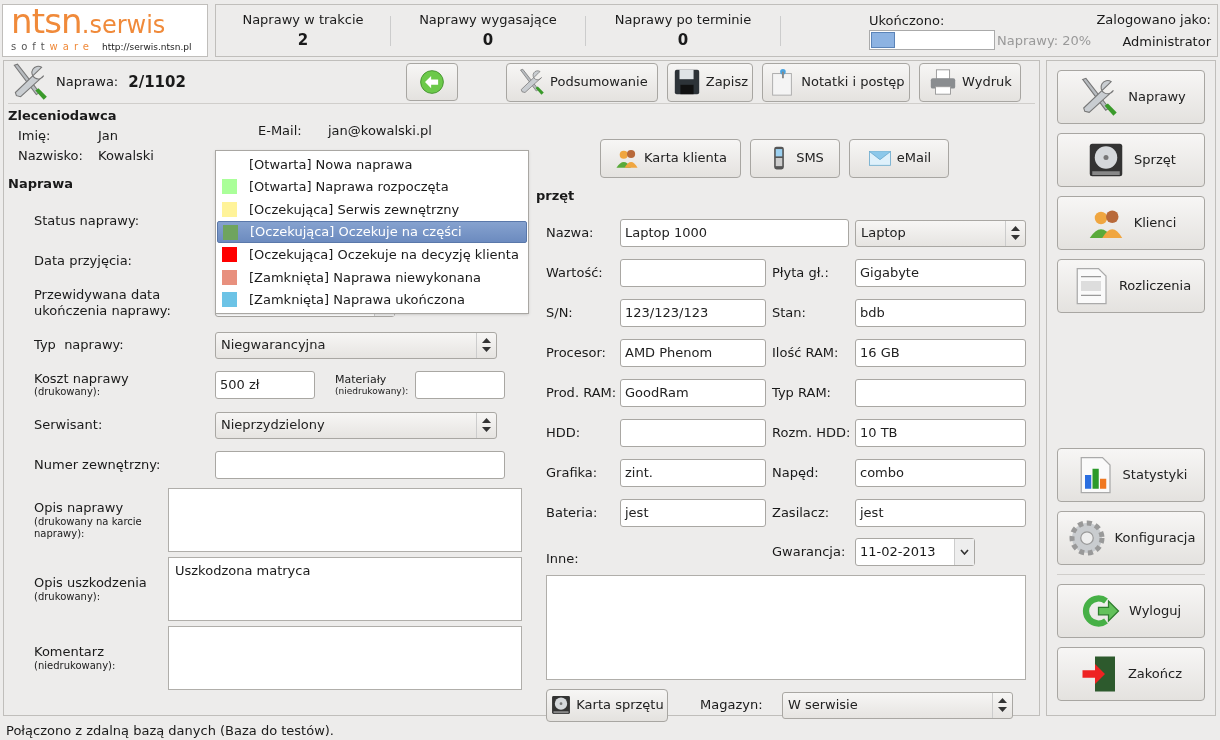  Describe the element at coordinates (560, 313) in the screenshot. I see `field-label: S/N:` at that location.